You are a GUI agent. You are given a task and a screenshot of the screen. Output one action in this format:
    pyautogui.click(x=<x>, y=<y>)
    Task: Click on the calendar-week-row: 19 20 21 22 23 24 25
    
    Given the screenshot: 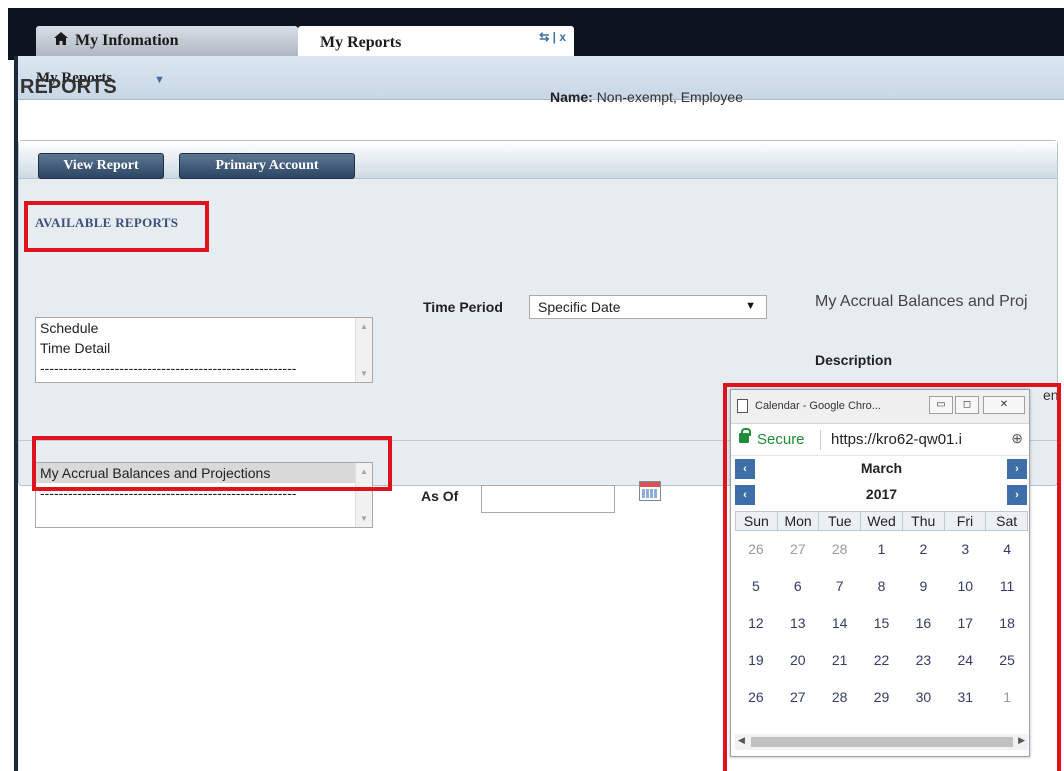 What is the action you would take?
    pyautogui.click(x=881, y=660)
    